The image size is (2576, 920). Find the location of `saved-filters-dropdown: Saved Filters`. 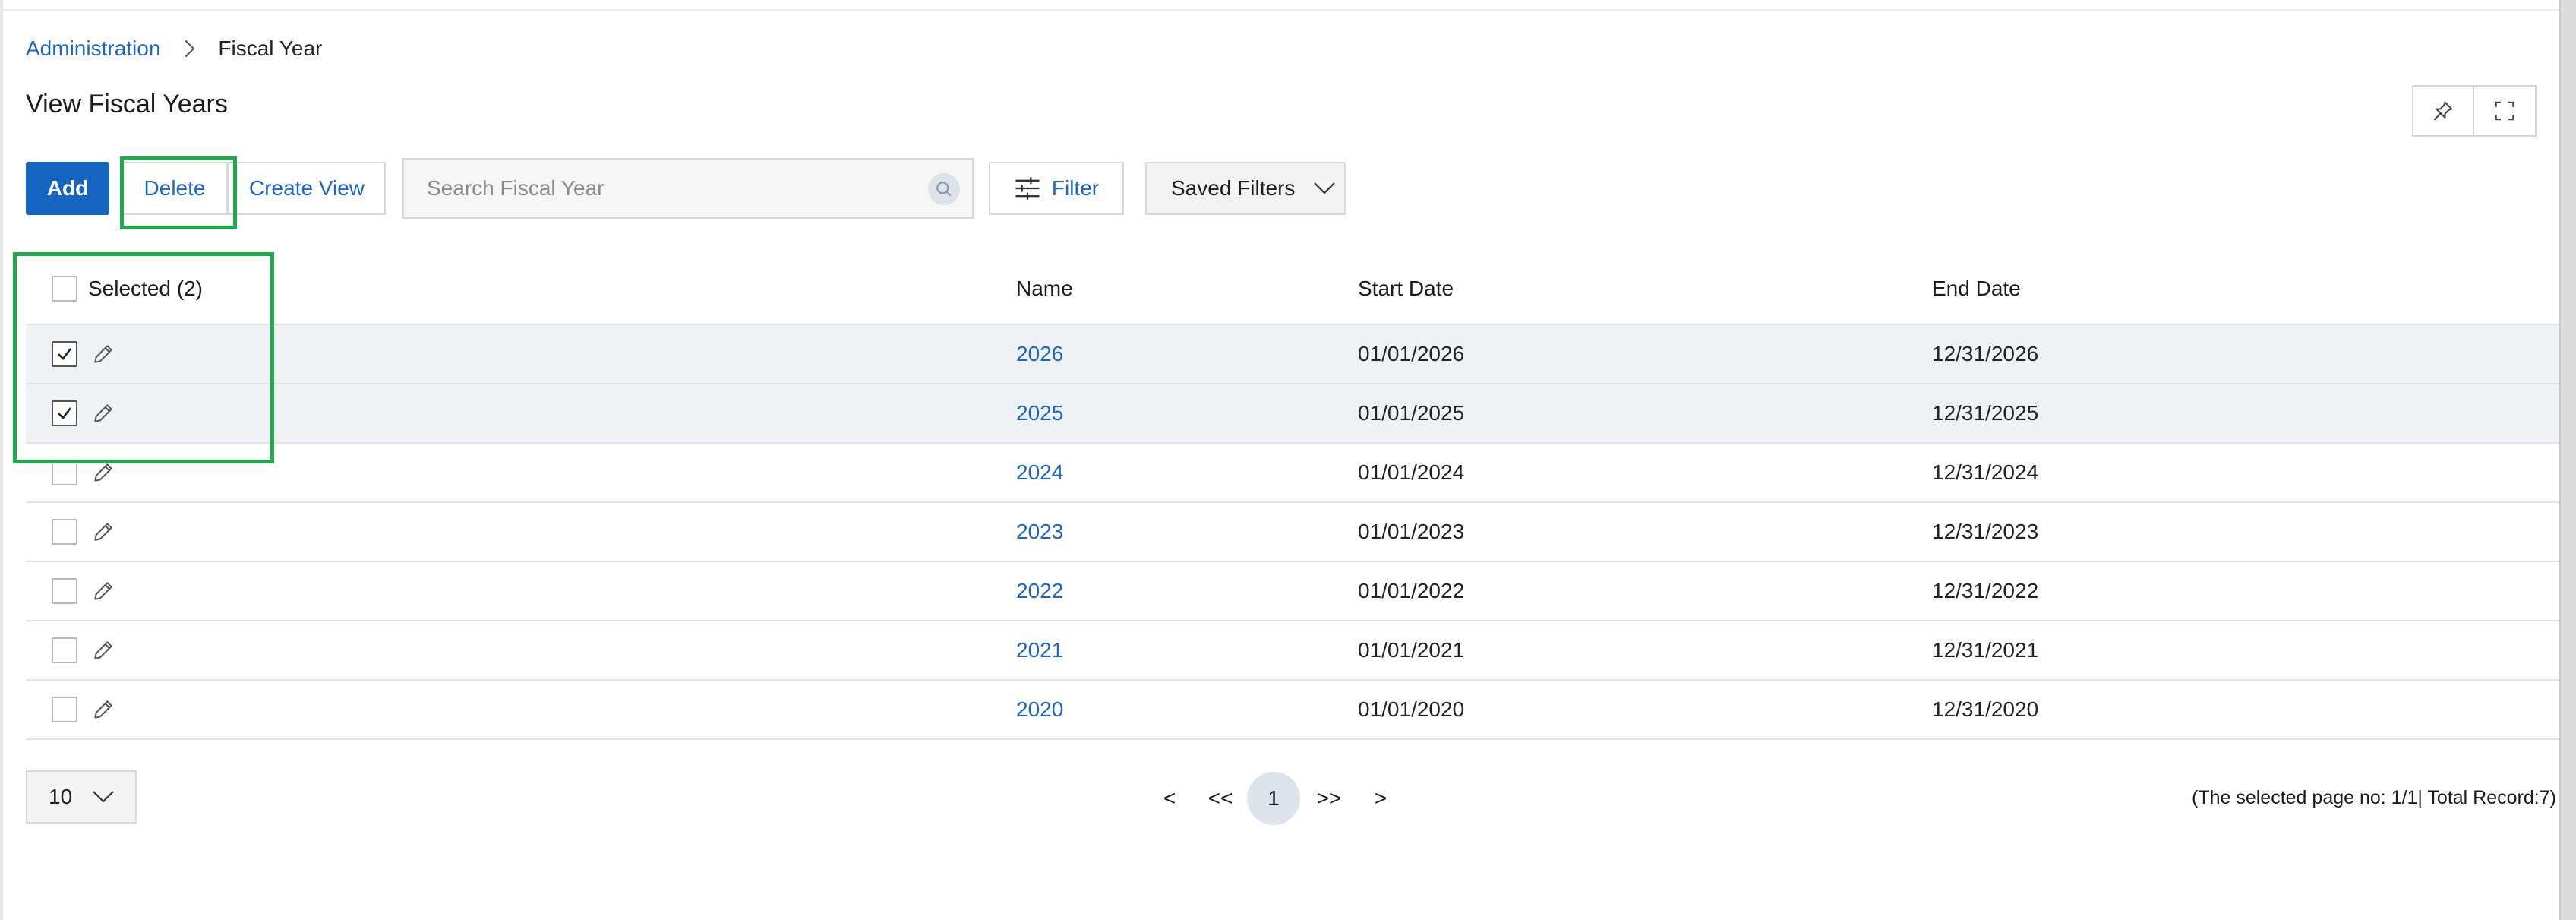

saved-filters-dropdown: Saved Filters is located at coordinates (1245, 188).